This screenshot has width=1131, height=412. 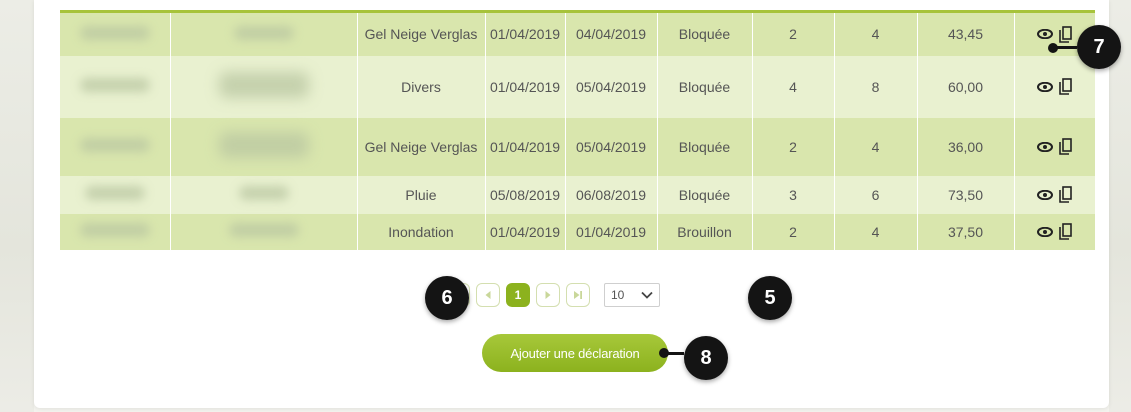 What do you see at coordinates (518, 295) in the screenshot?
I see `page-button-current: 1` at bounding box center [518, 295].